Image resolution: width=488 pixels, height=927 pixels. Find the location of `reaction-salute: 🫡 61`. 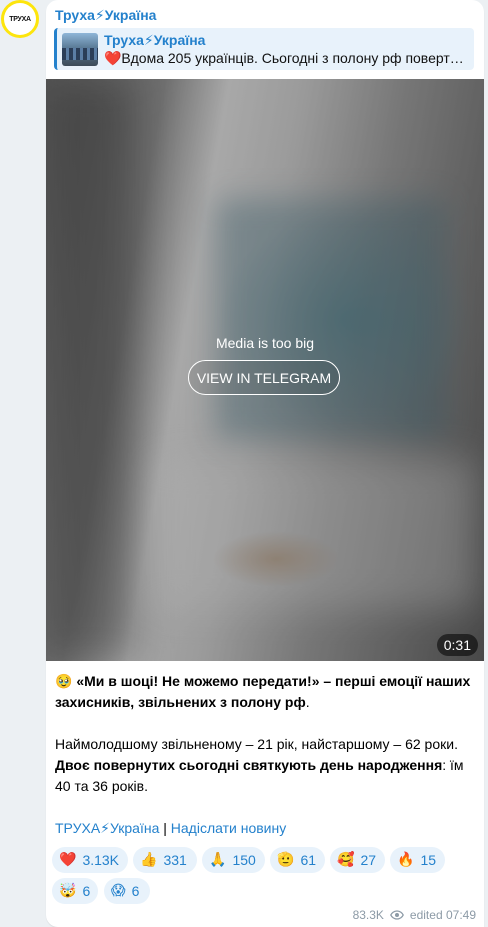

reaction-salute: 🫡 61 is located at coordinates (297, 860).